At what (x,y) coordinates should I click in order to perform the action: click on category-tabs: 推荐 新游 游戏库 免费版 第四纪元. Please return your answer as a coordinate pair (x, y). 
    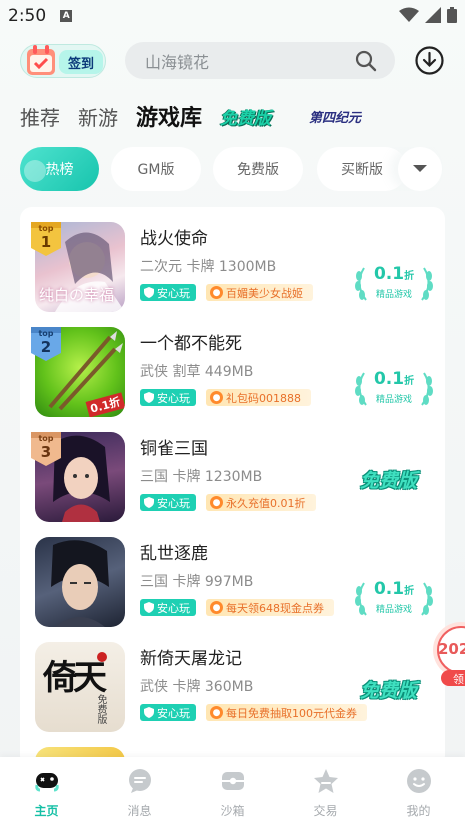
    Looking at the image, I should click on (199, 116).